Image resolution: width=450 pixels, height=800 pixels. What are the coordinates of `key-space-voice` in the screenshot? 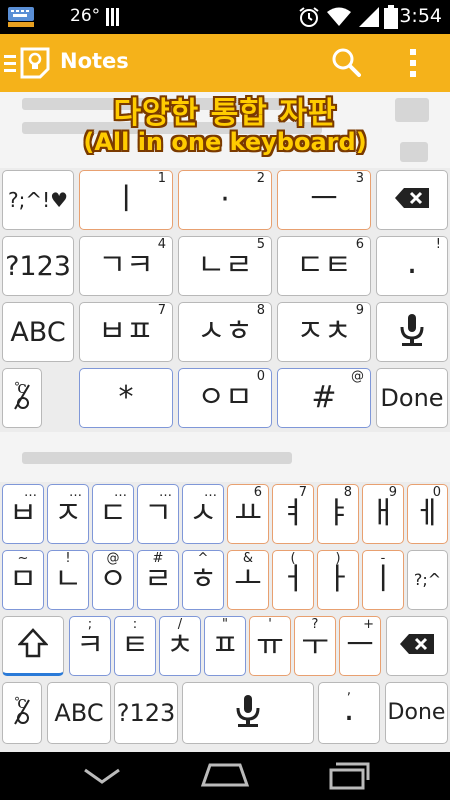 It's located at (248, 713).